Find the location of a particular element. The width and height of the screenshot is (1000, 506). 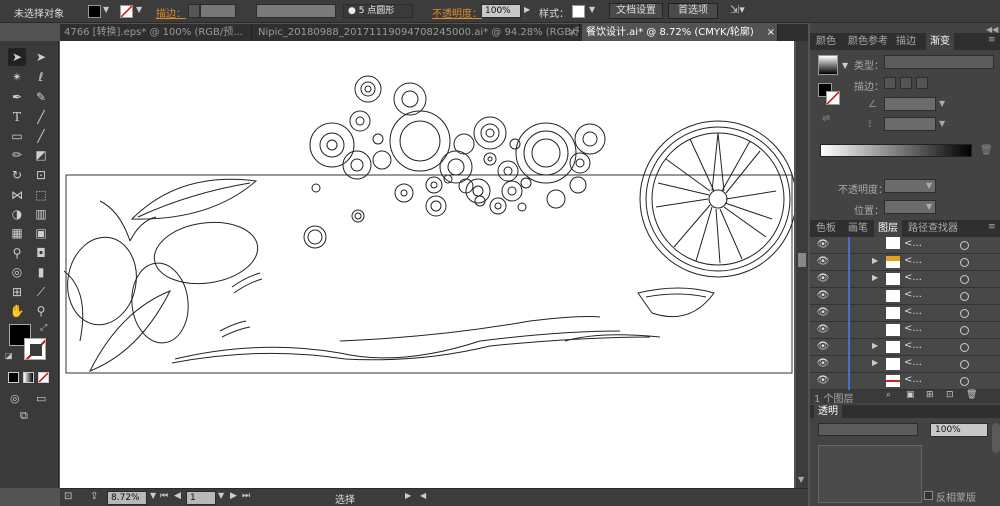

stroke-dropdown-icon: ▼ is located at coordinates (139, 9).